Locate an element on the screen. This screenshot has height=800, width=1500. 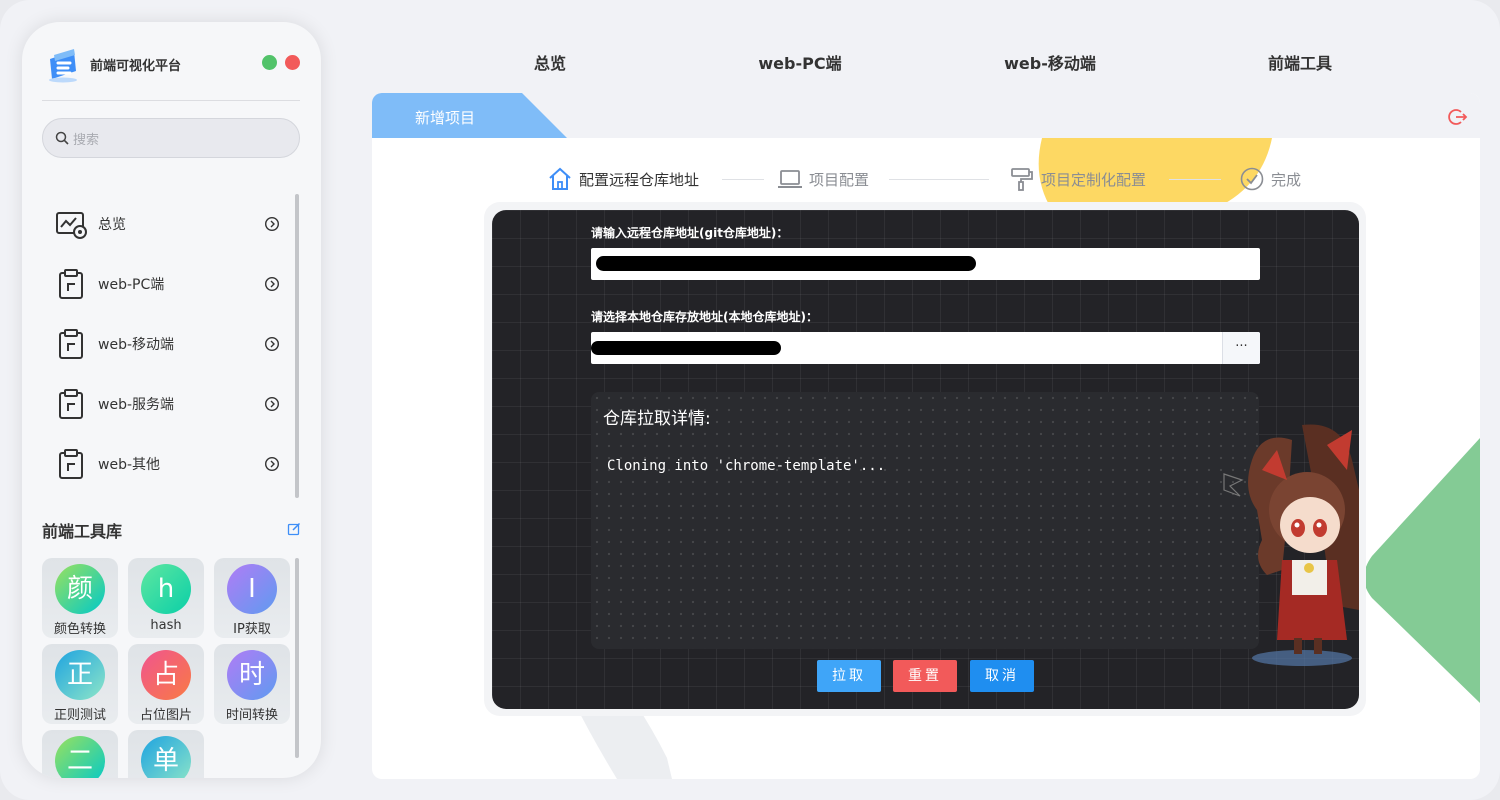
tool-ip: I IP获取 is located at coordinates (252, 598).